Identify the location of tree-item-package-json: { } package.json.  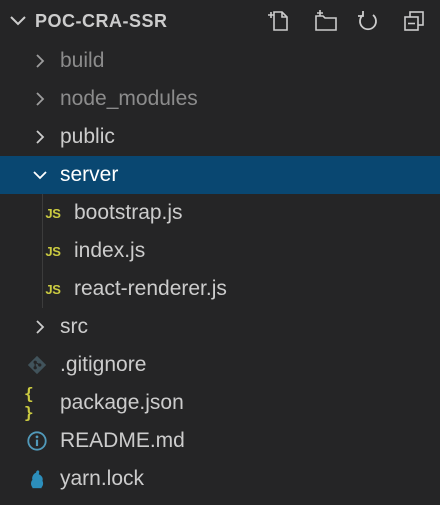
(220, 403).